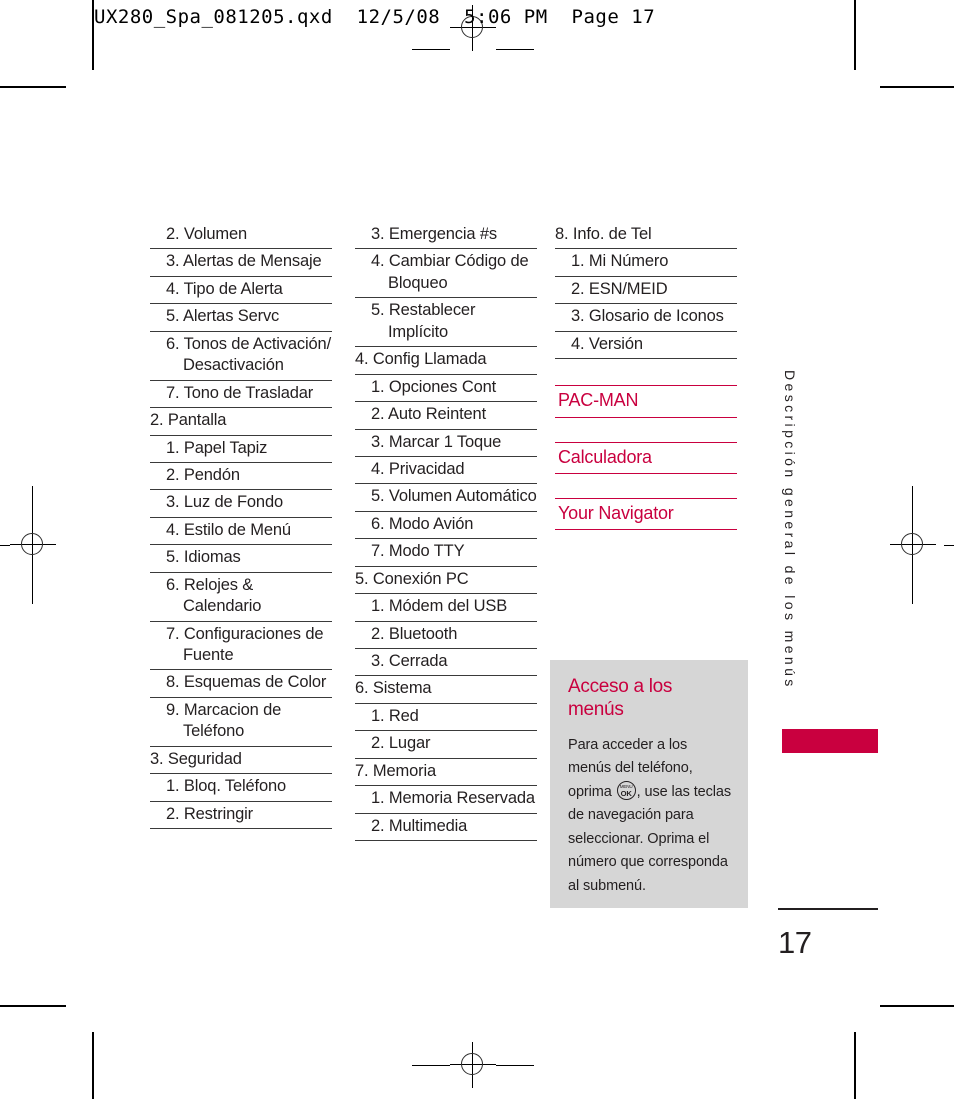 The height and width of the screenshot is (1099, 954). I want to click on crop-mark-bottom-right-horizontal, so click(917, 1006).